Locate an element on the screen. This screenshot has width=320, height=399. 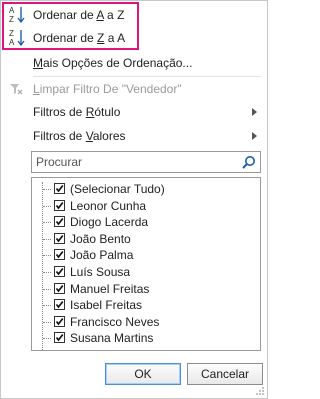
sort-a-to-z-item: Ordenar de A a Z is located at coordinates (78, 15).